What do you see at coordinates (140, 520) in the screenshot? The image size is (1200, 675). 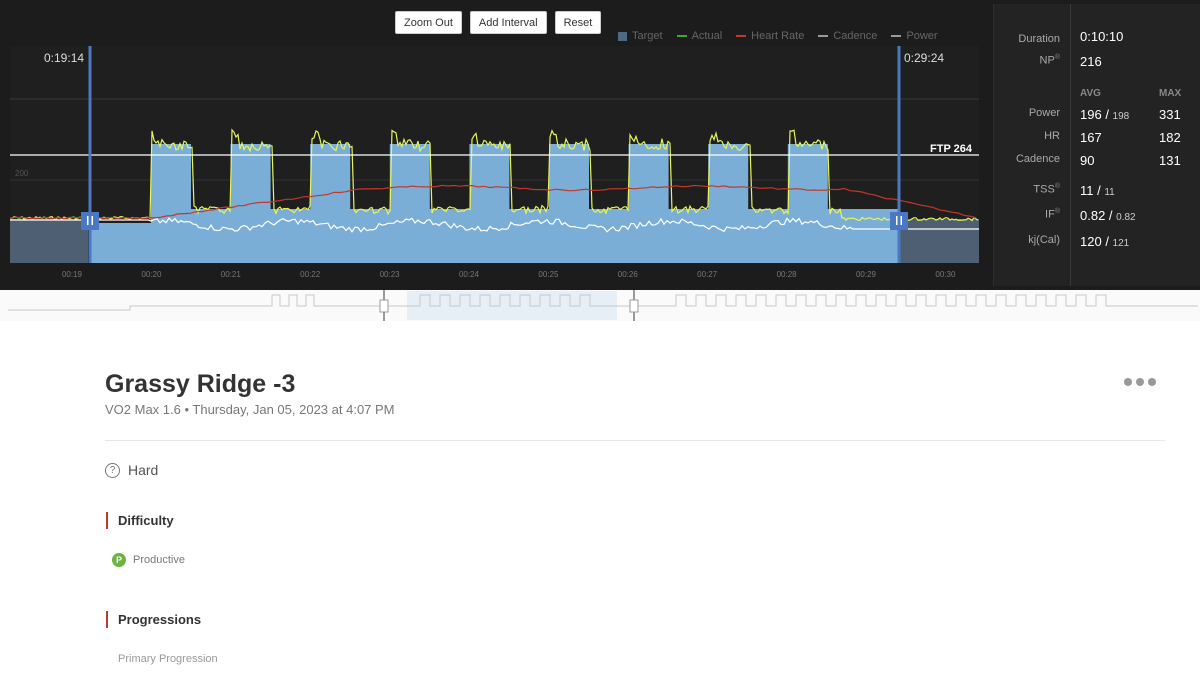 I see `difficulty-title: Difficulty` at bounding box center [140, 520].